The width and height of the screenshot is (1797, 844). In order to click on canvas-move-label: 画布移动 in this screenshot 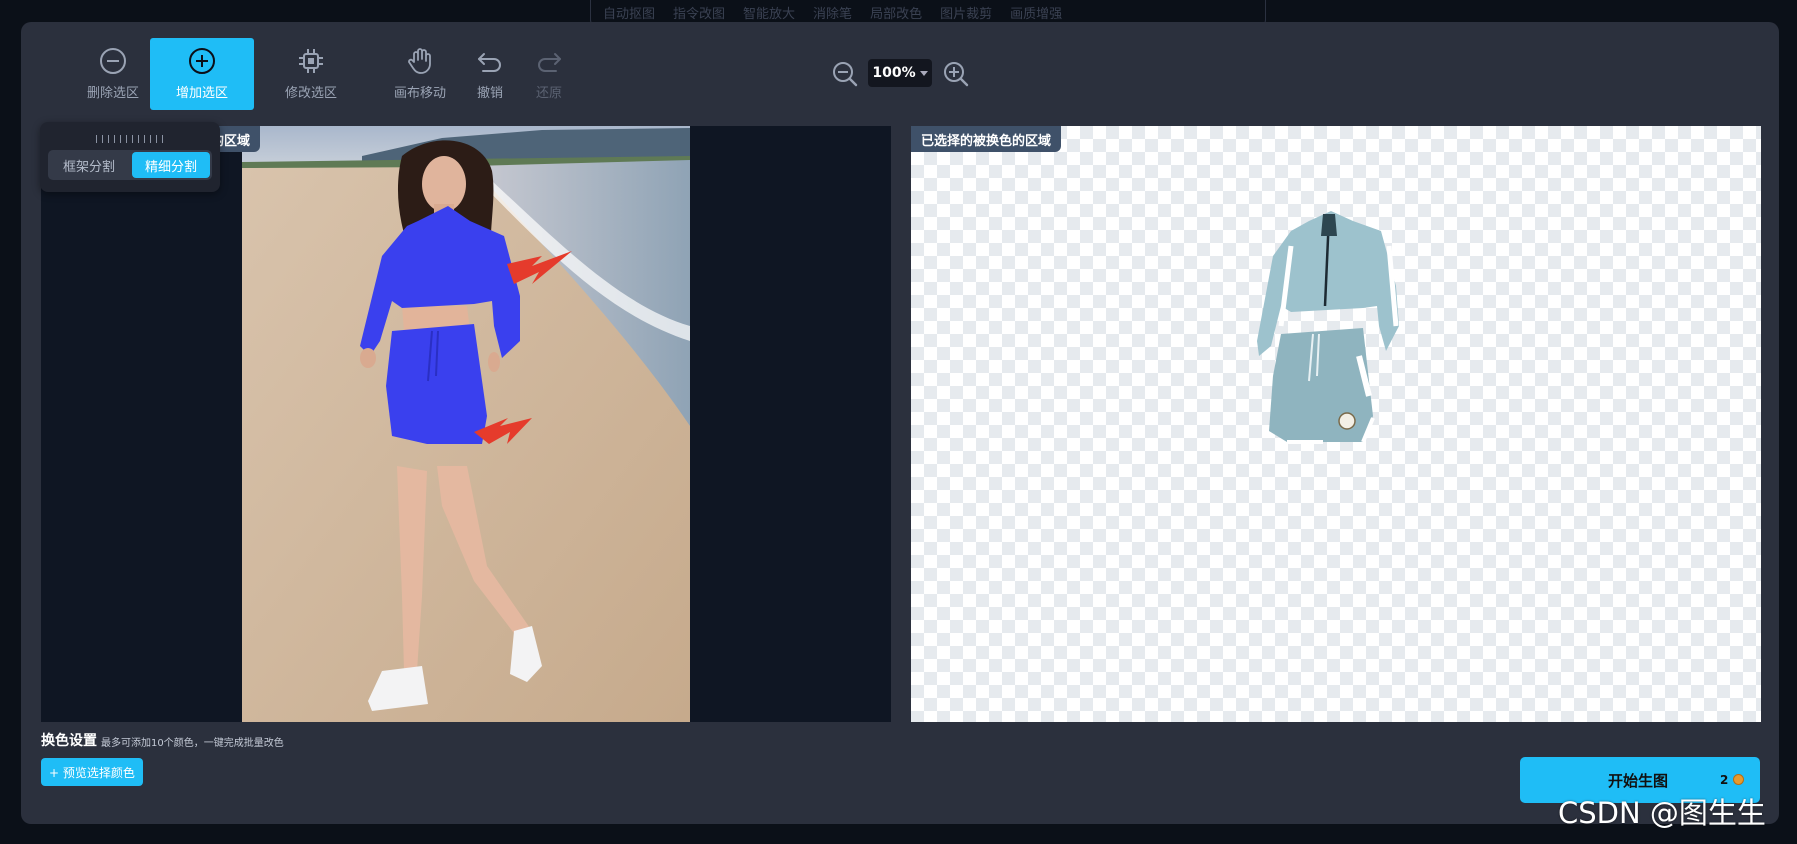, I will do `click(419, 93)`.